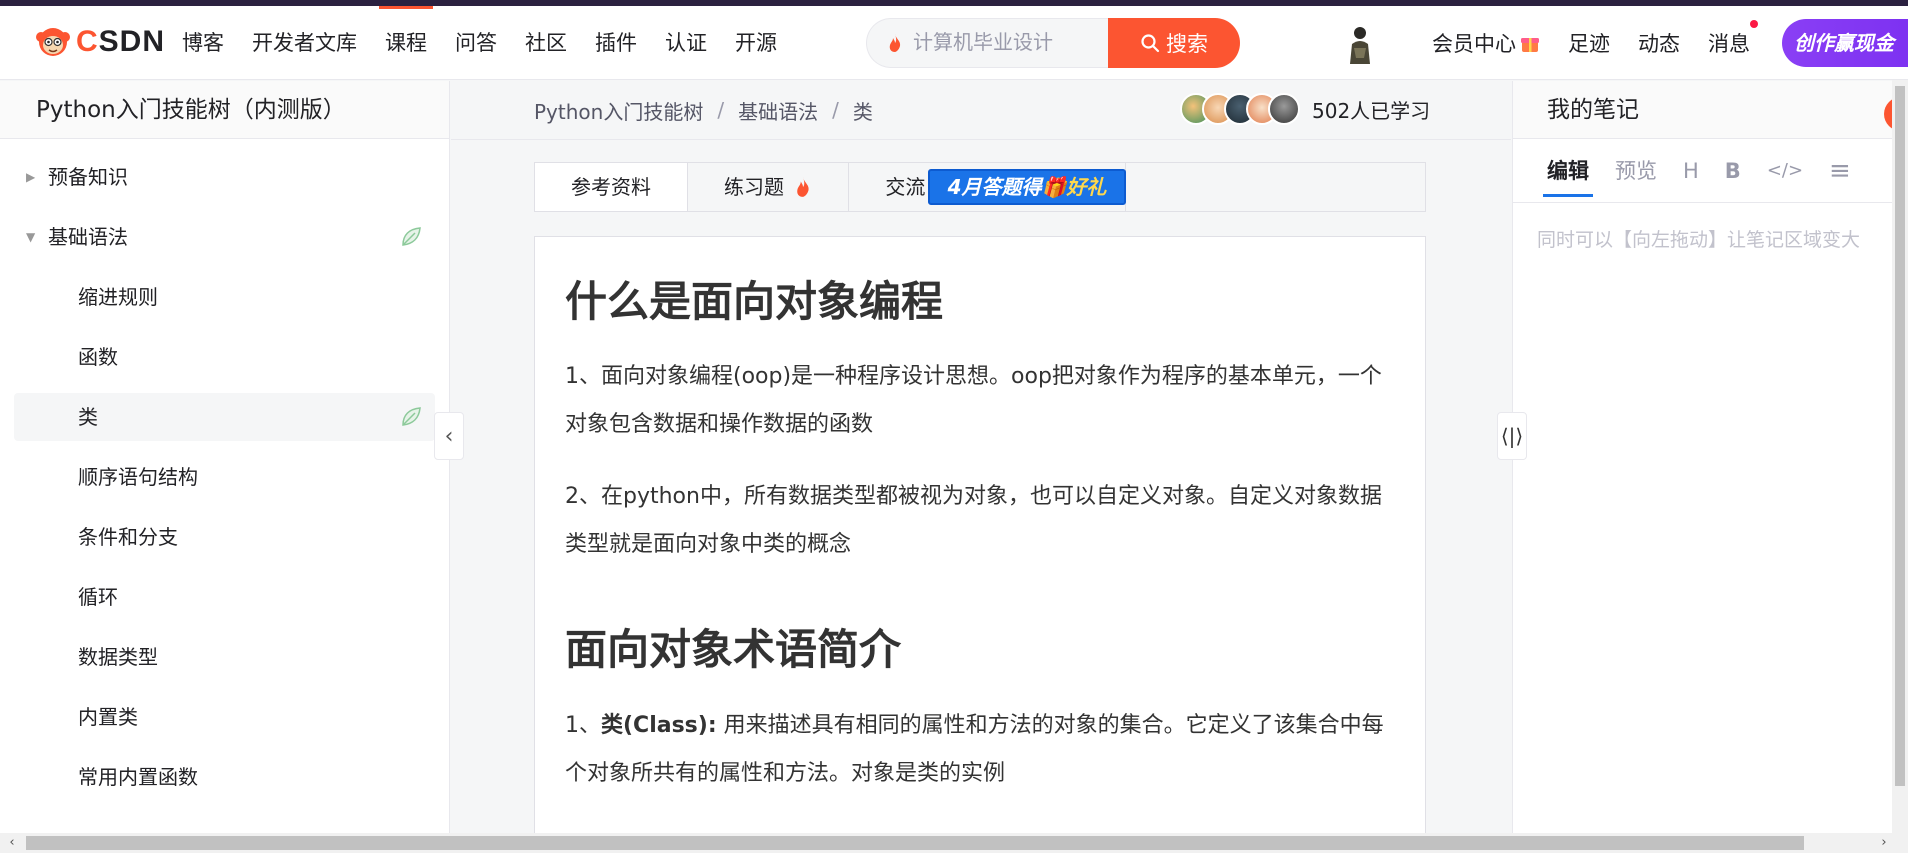  I want to click on heading-terms: 面向对象术语简介, so click(733, 650).